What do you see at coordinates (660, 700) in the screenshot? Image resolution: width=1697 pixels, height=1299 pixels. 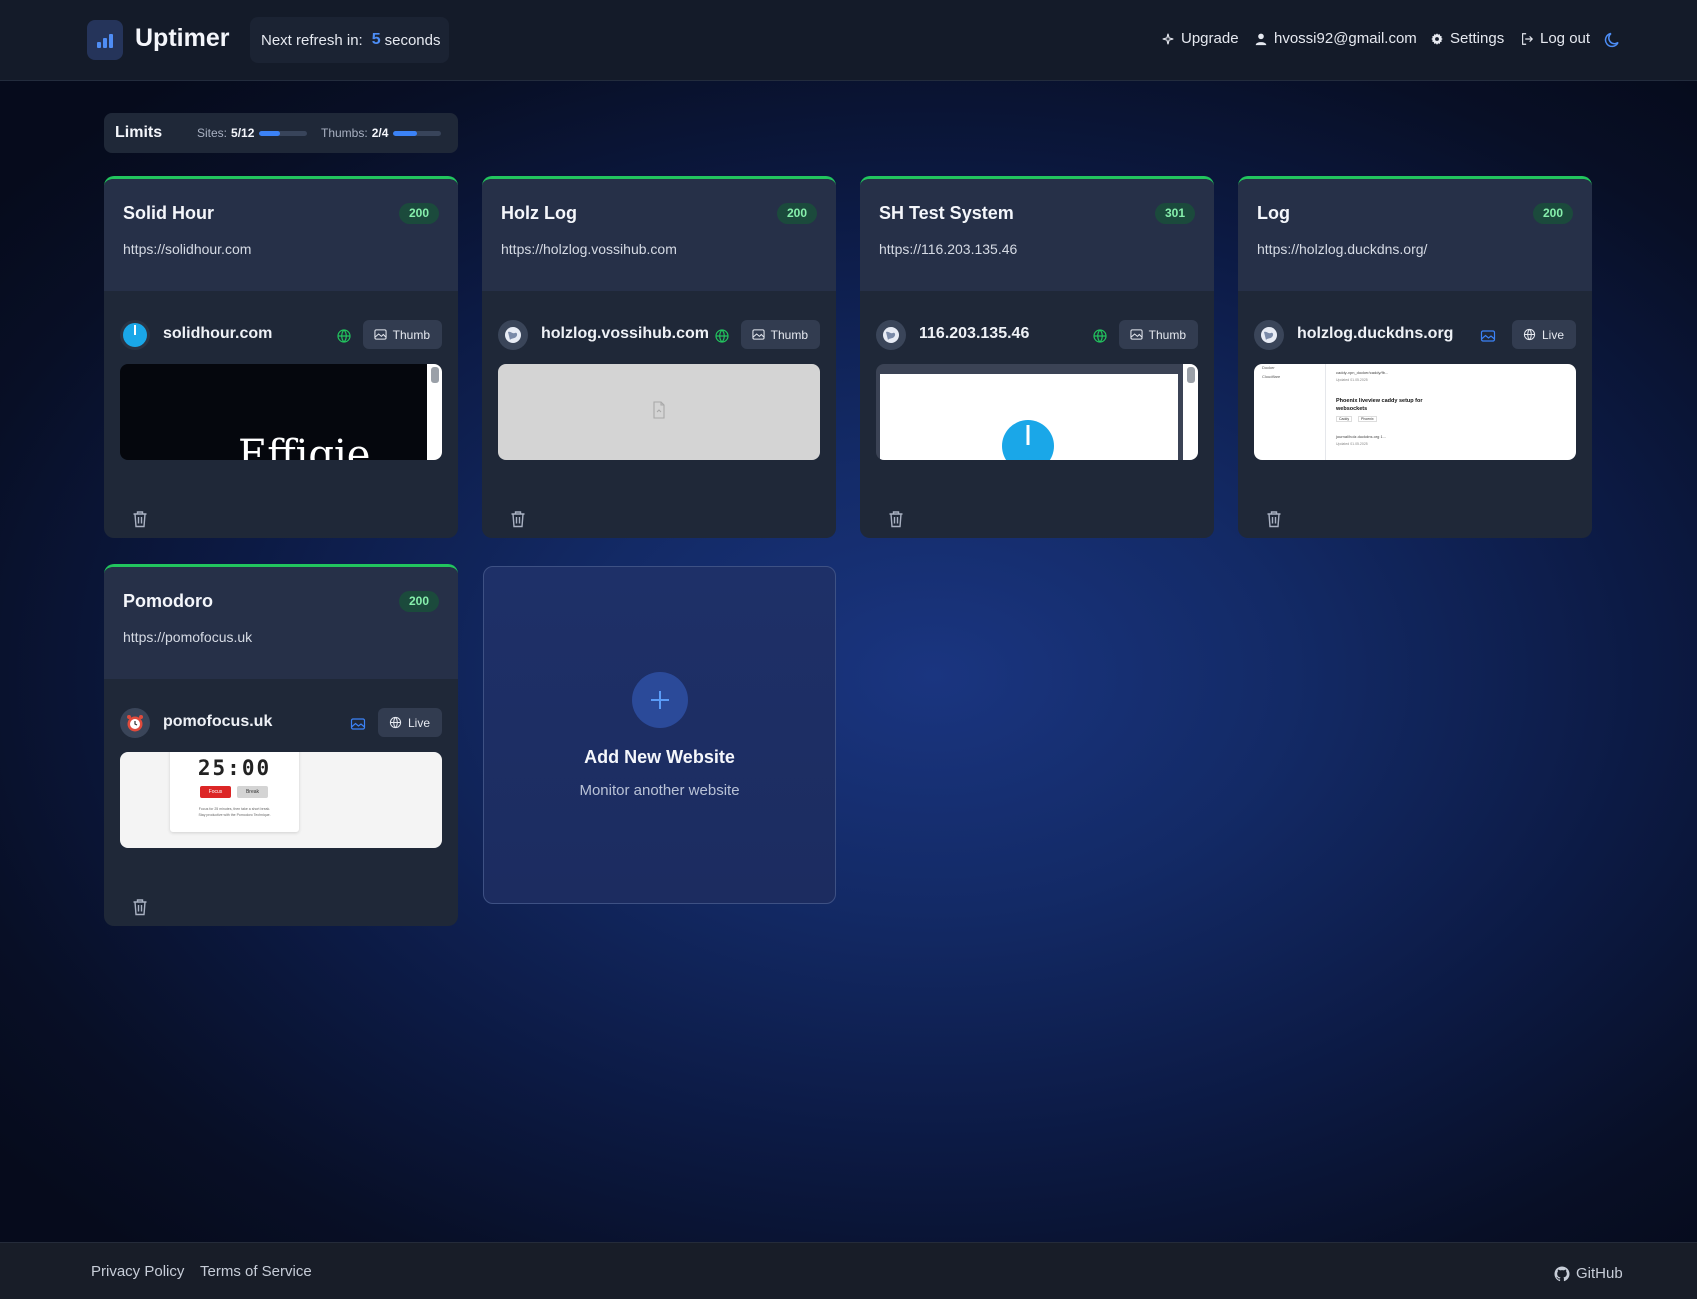 I see `plus-icon` at bounding box center [660, 700].